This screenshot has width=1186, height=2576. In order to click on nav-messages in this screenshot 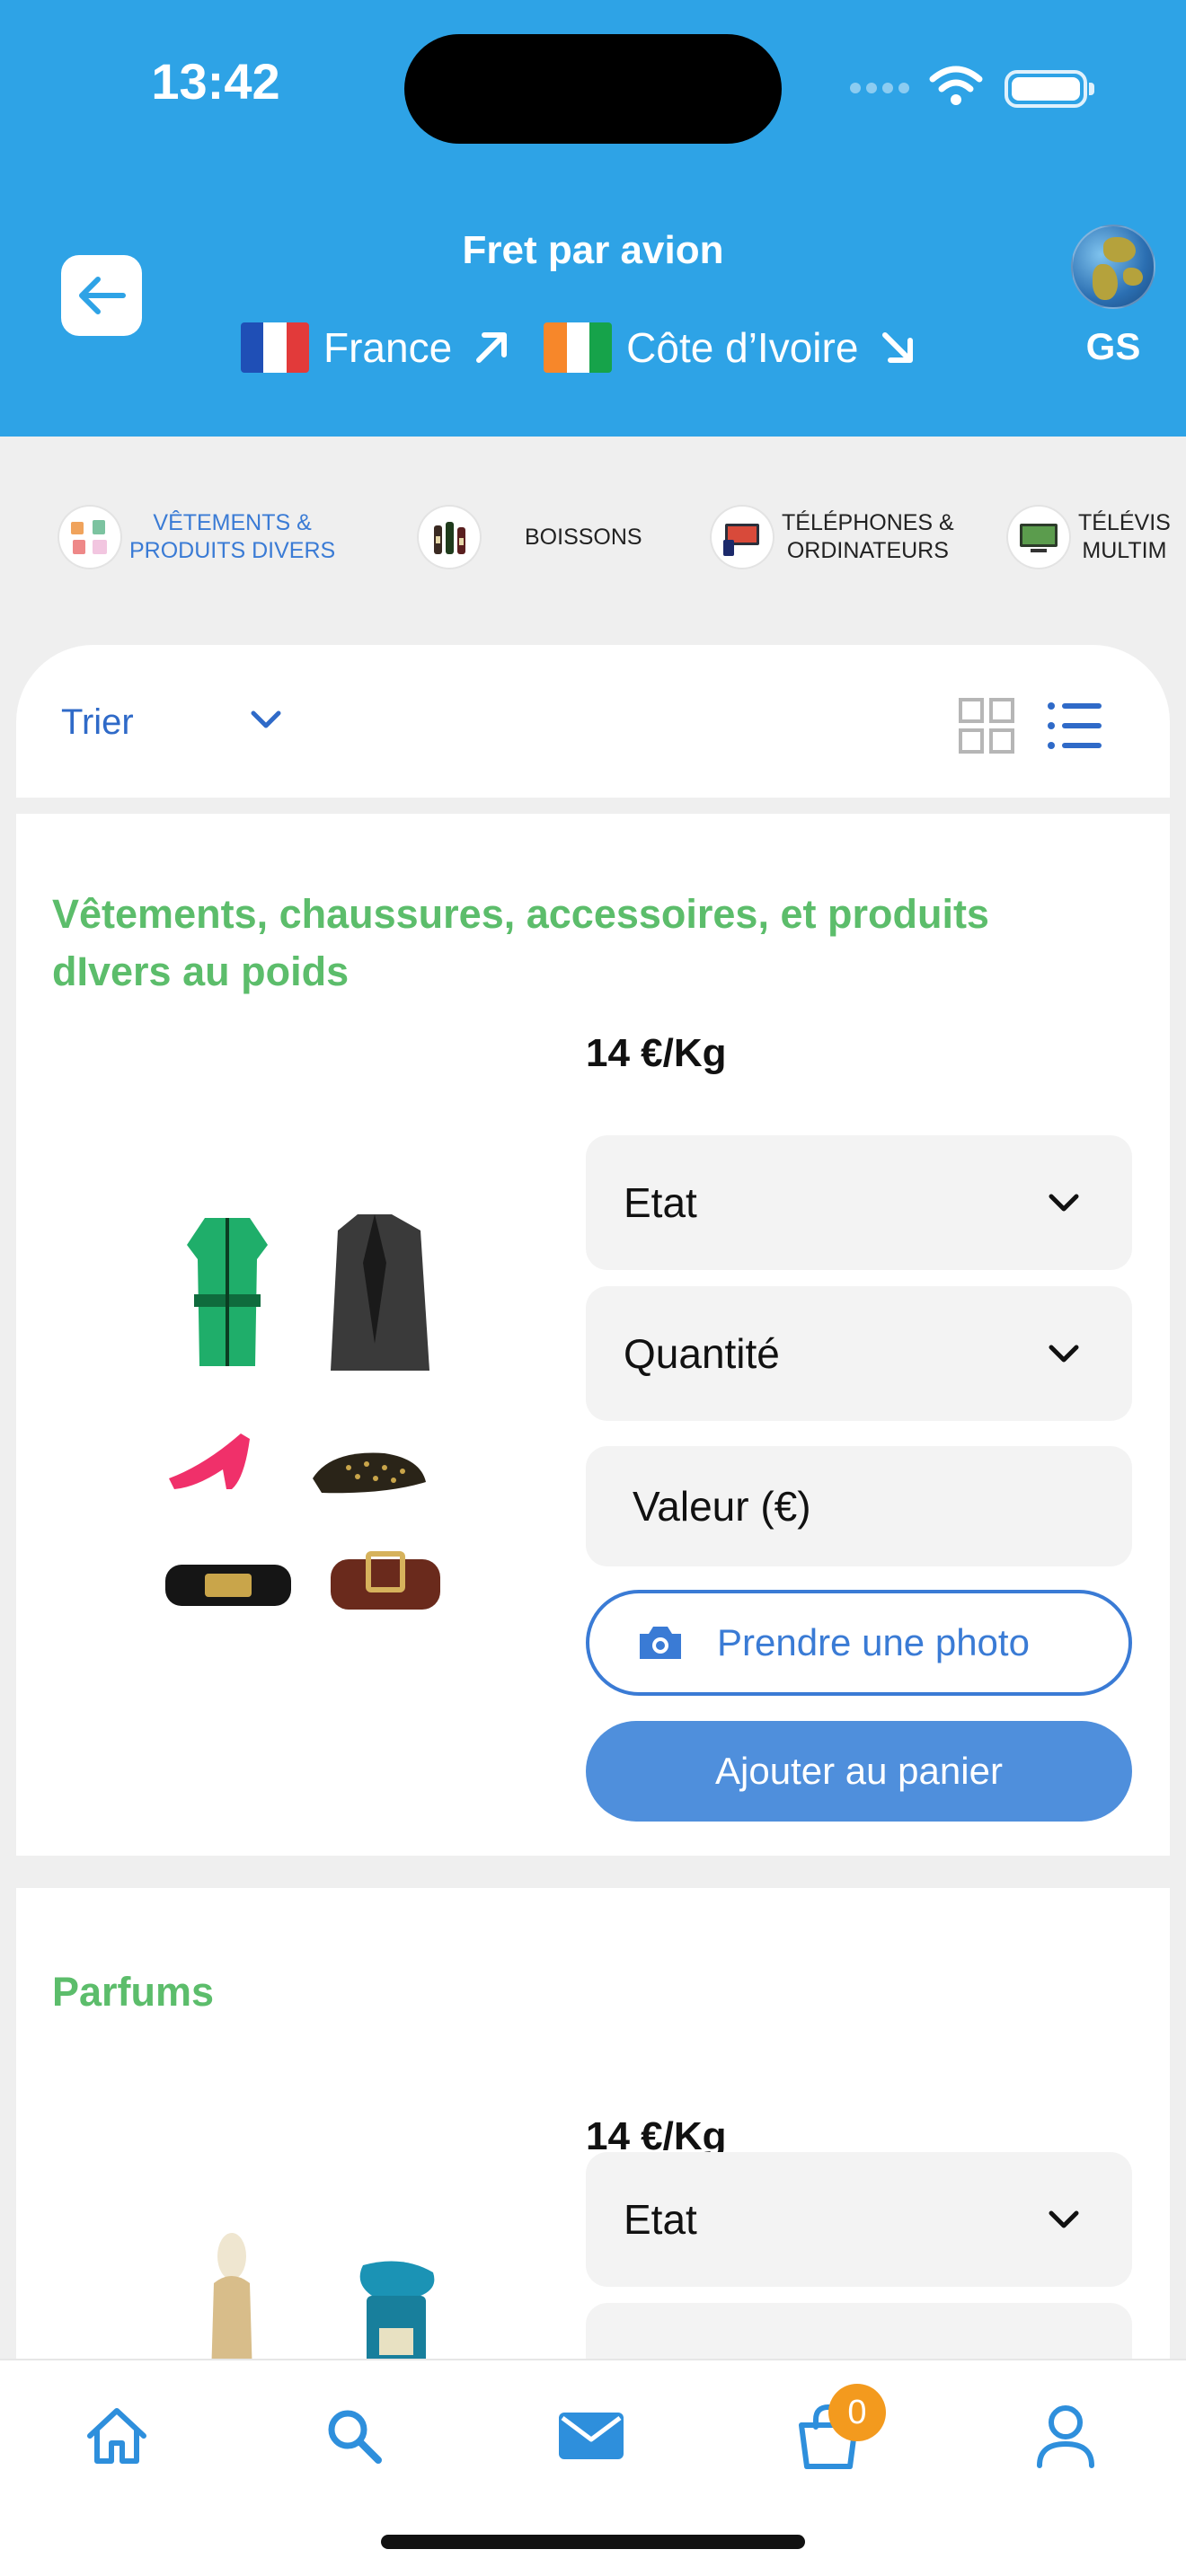, I will do `click(591, 2436)`.